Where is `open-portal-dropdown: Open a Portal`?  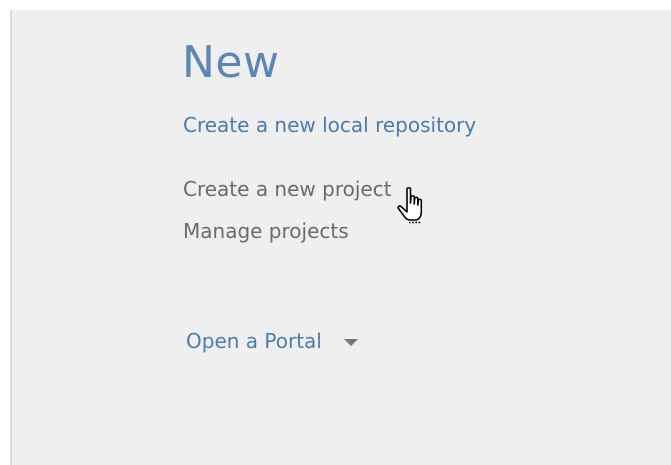 open-portal-dropdown: Open a Portal is located at coordinates (272, 341).